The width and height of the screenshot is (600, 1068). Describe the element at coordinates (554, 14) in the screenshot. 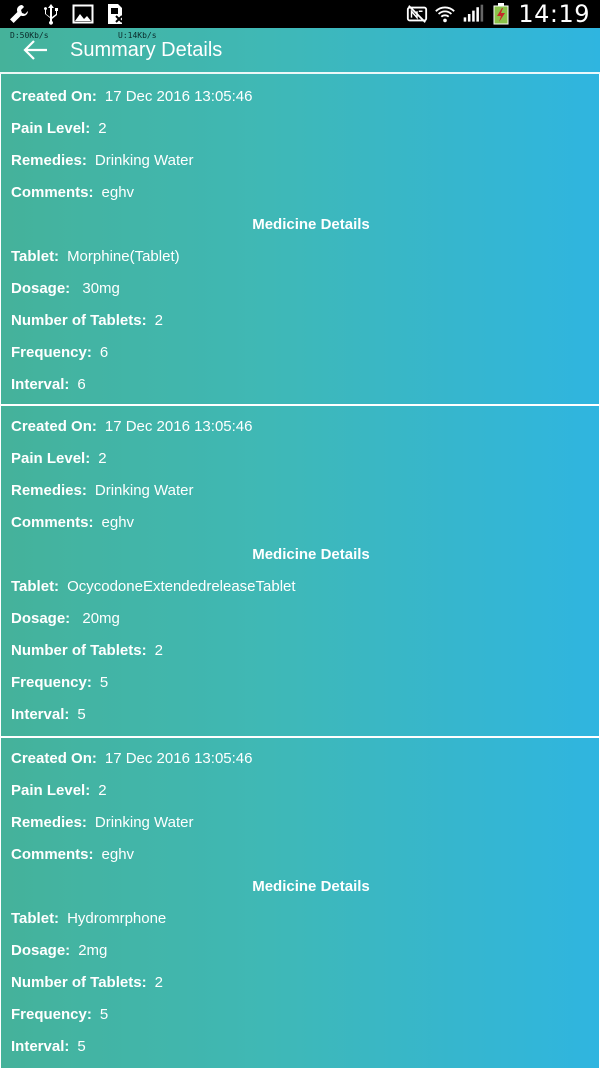

I see `status-time: 14:19` at that location.